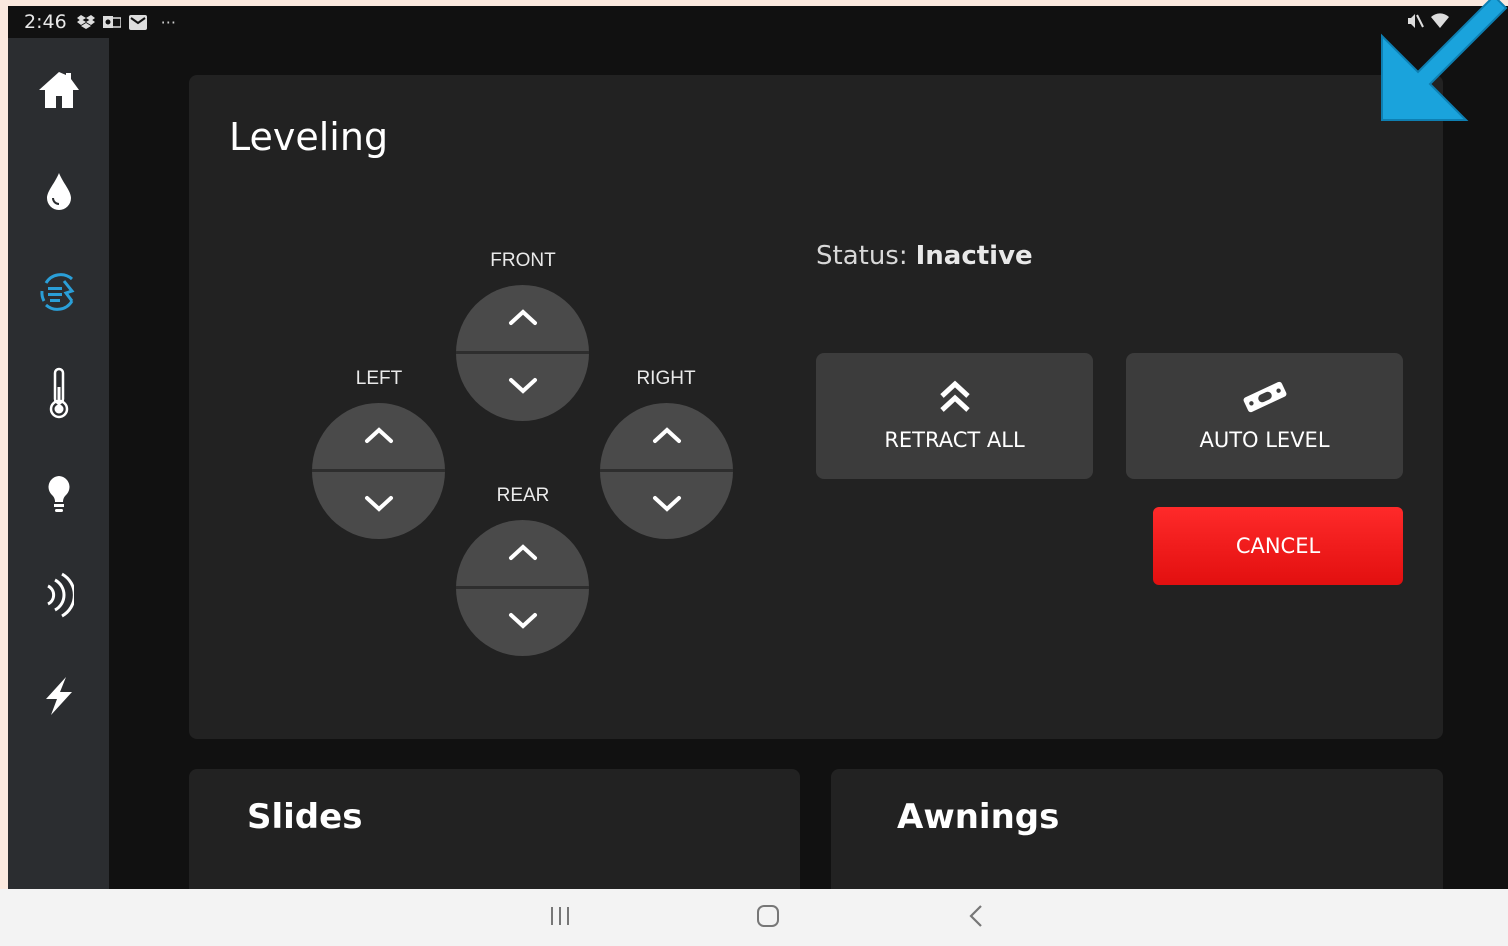  I want to click on leveling-status: Status: Inactive, so click(924, 256).